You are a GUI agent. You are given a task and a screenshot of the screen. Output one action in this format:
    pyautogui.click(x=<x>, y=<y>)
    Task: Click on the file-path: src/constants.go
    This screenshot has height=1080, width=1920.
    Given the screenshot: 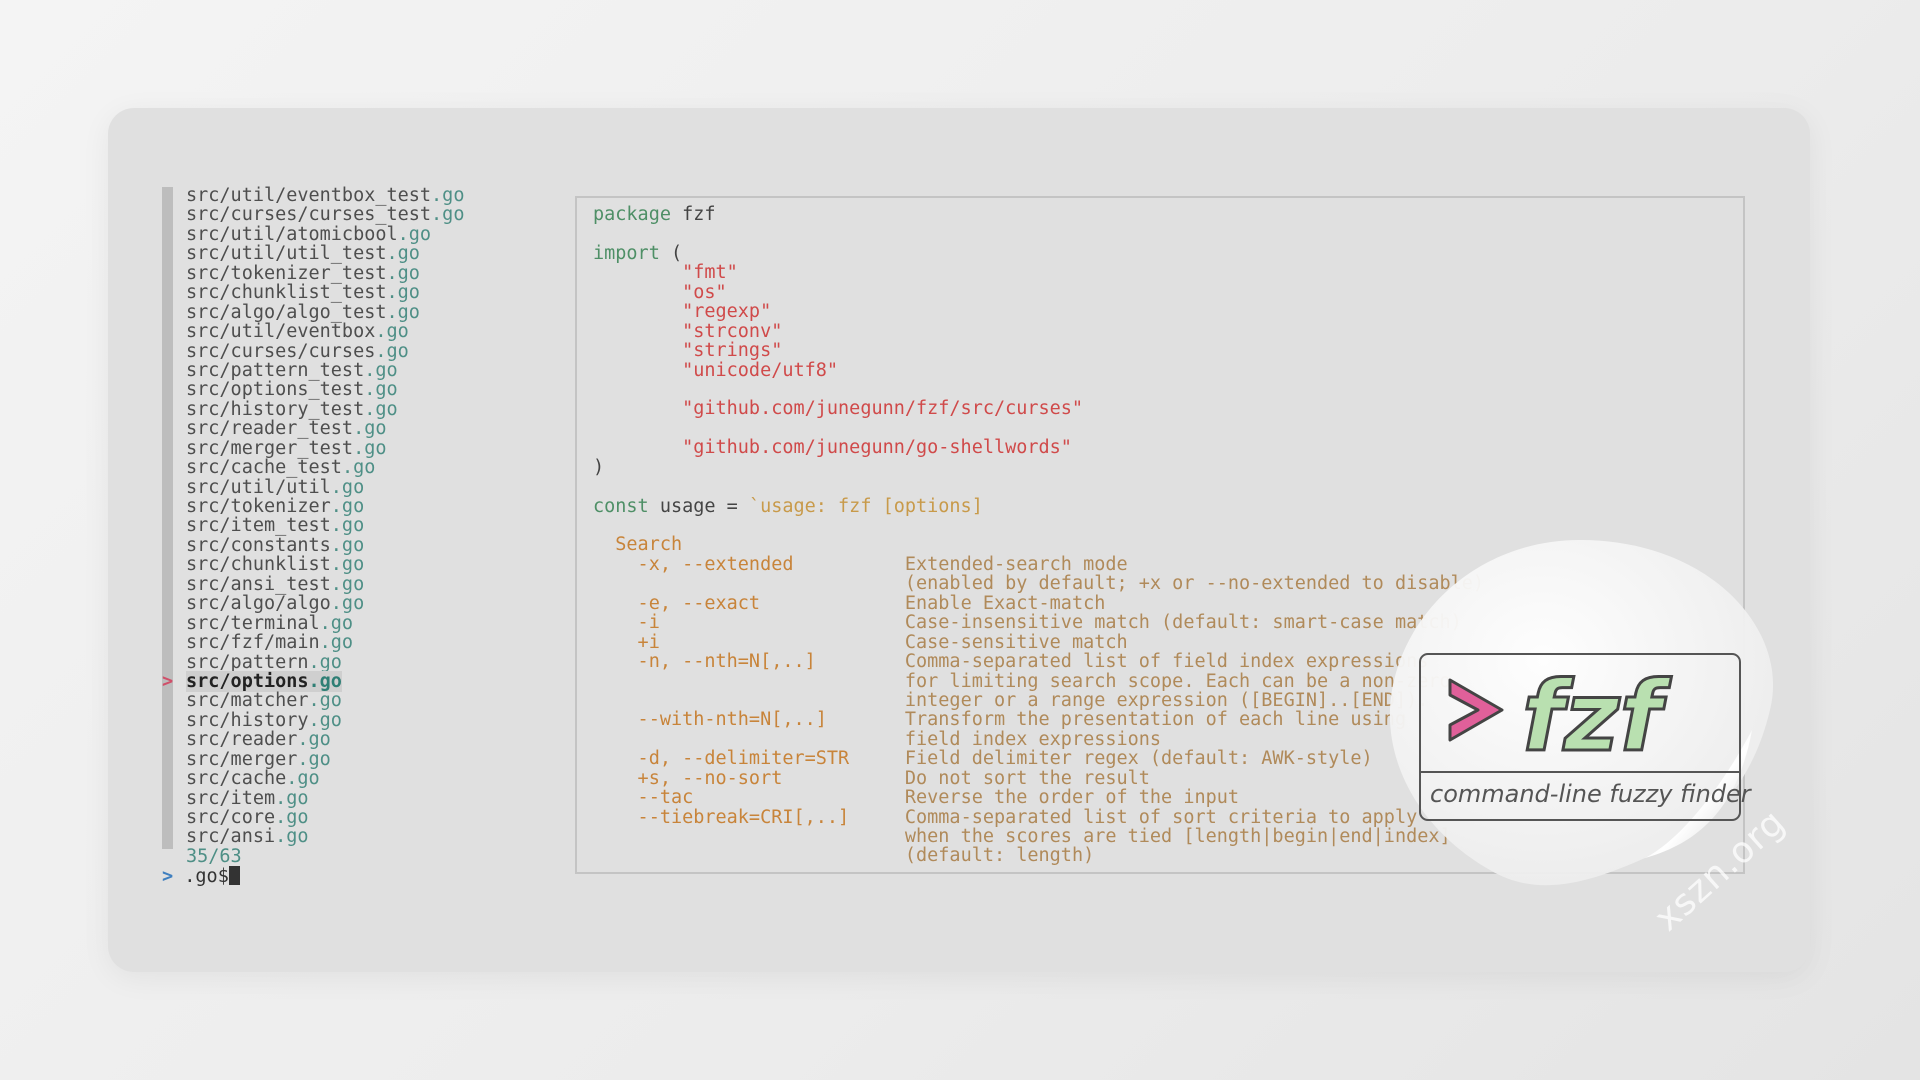 What is the action you would take?
    pyautogui.click(x=275, y=545)
    